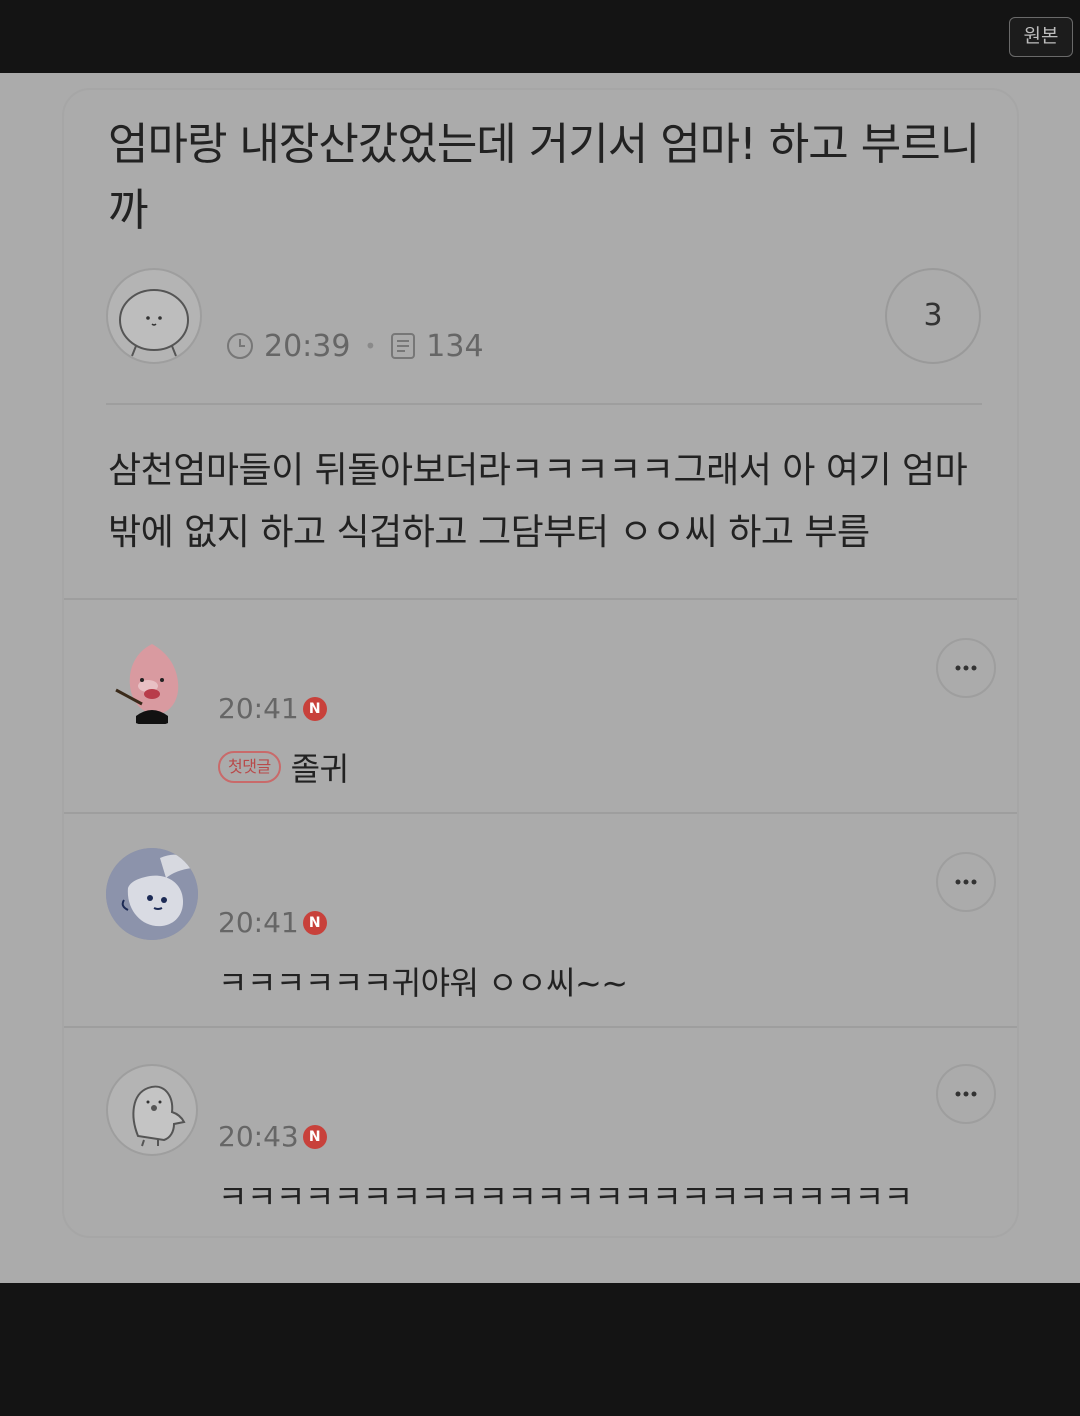 This screenshot has height=1416, width=1080. I want to click on comment-text-row: ㅋㅋㅋㅋㅋㅋ귀야워 ㅇㅇ씨~~, so click(423, 981).